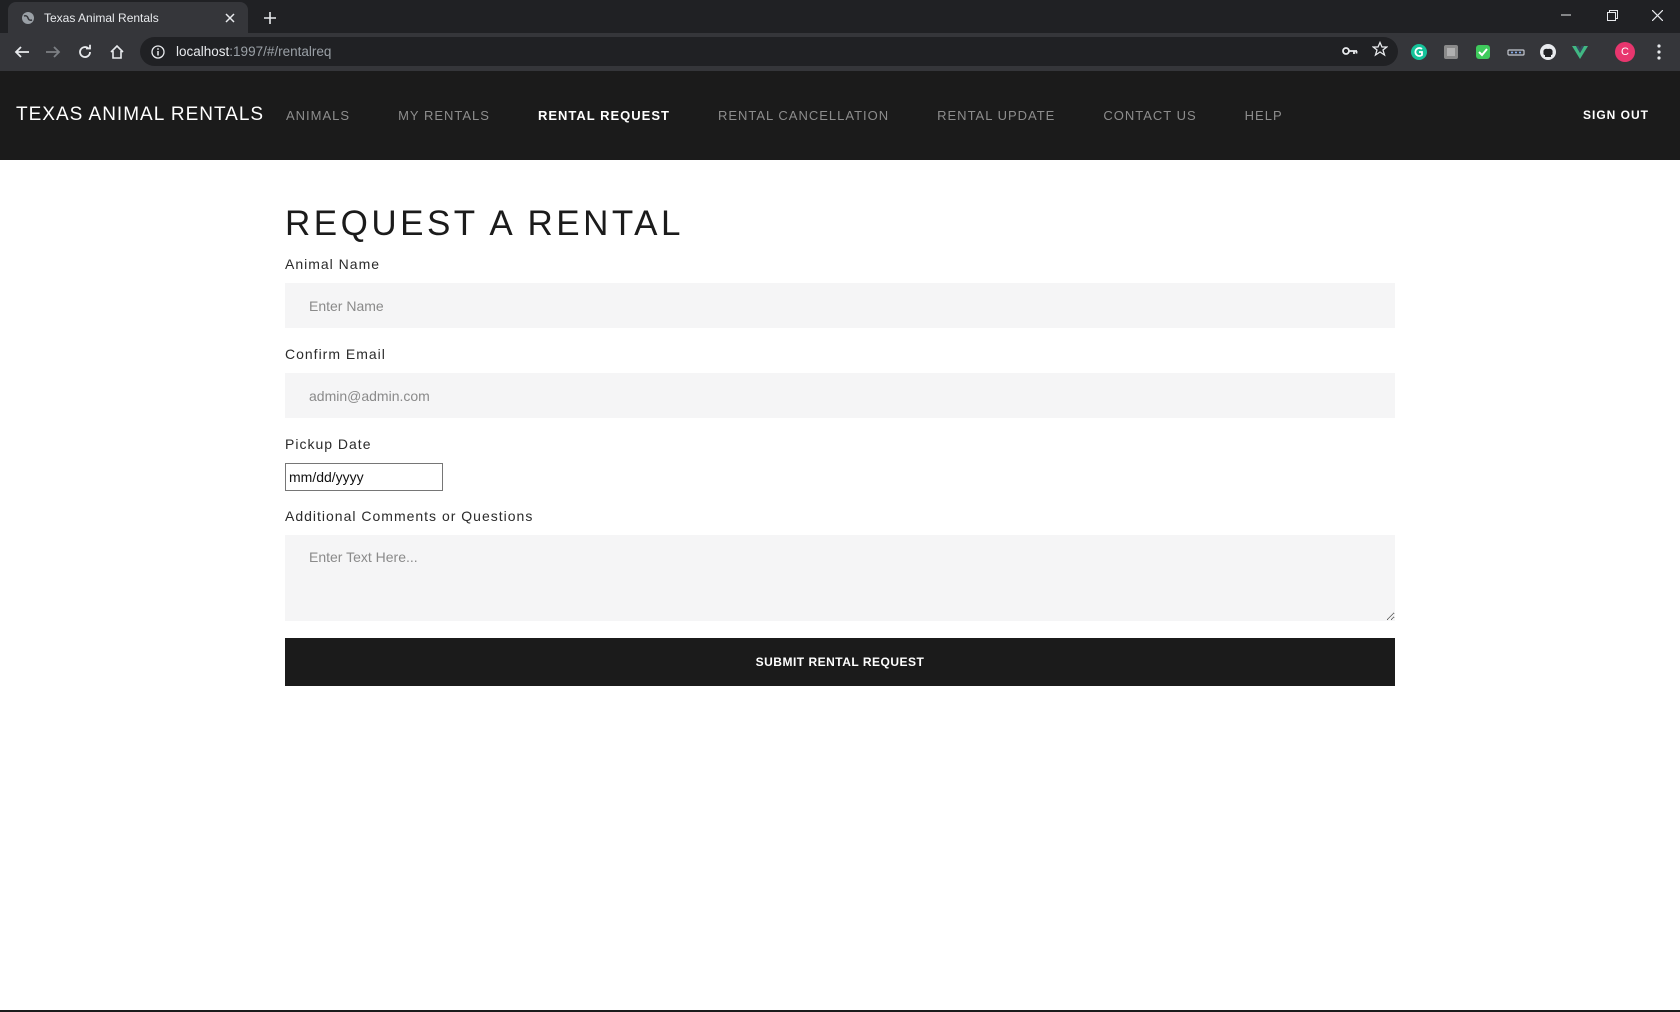  What do you see at coordinates (1657, 15) in the screenshot?
I see `close-window-icon` at bounding box center [1657, 15].